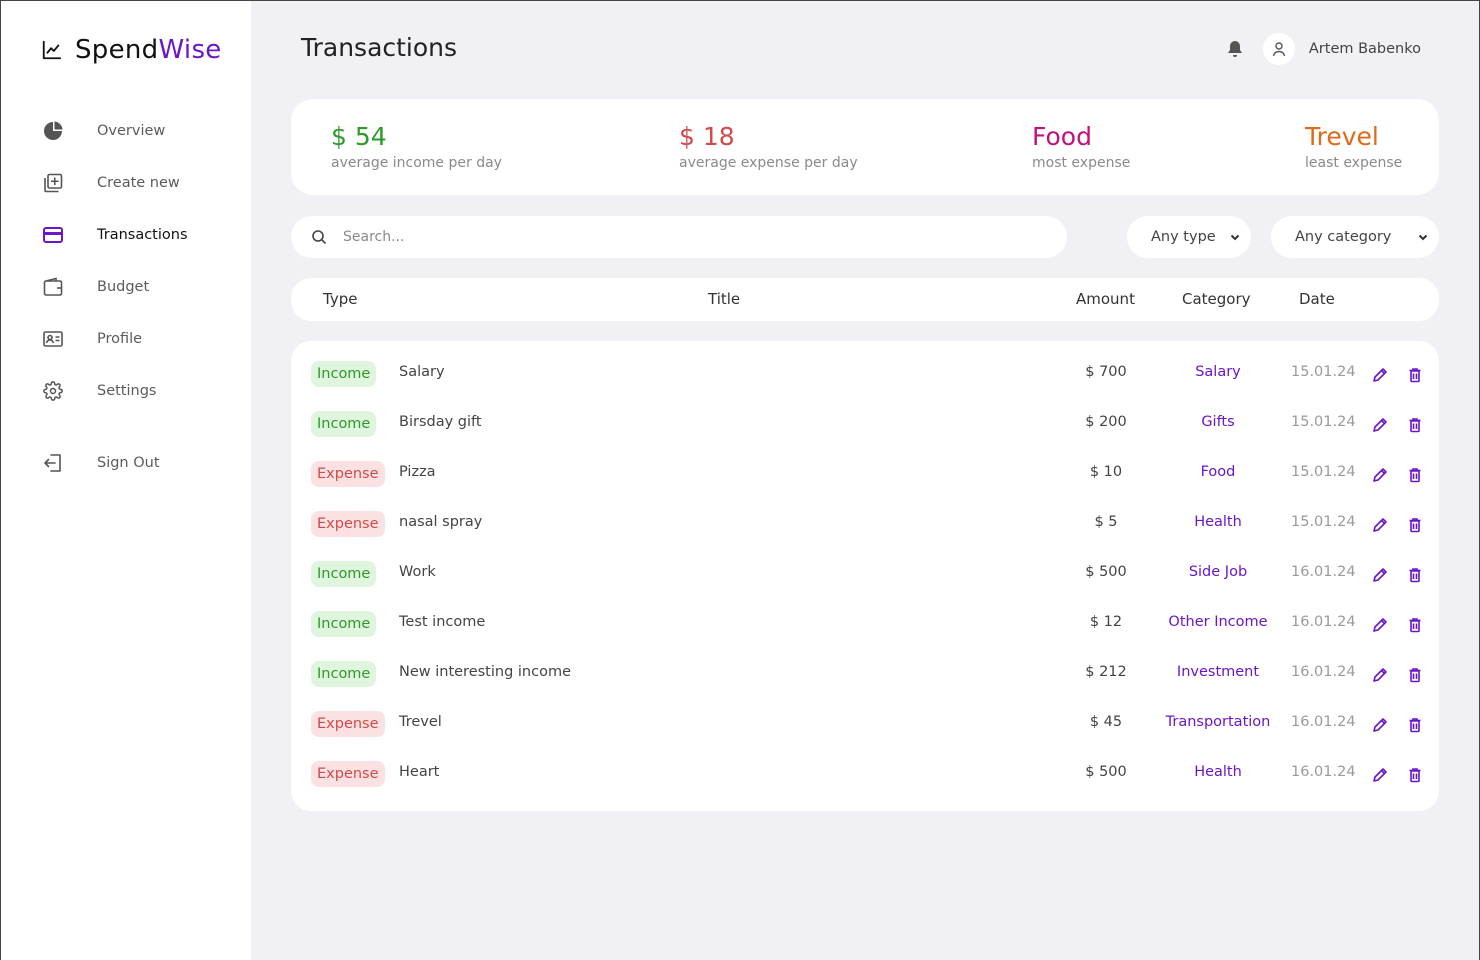 Image resolution: width=1480 pixels, height=960 pixels. What do you see at coordinates (865, 426) in the screenshot?
I see `table-row: Income Birsday gift $ 200 Gifts 15.01.24` at bounding box center [865, 426].